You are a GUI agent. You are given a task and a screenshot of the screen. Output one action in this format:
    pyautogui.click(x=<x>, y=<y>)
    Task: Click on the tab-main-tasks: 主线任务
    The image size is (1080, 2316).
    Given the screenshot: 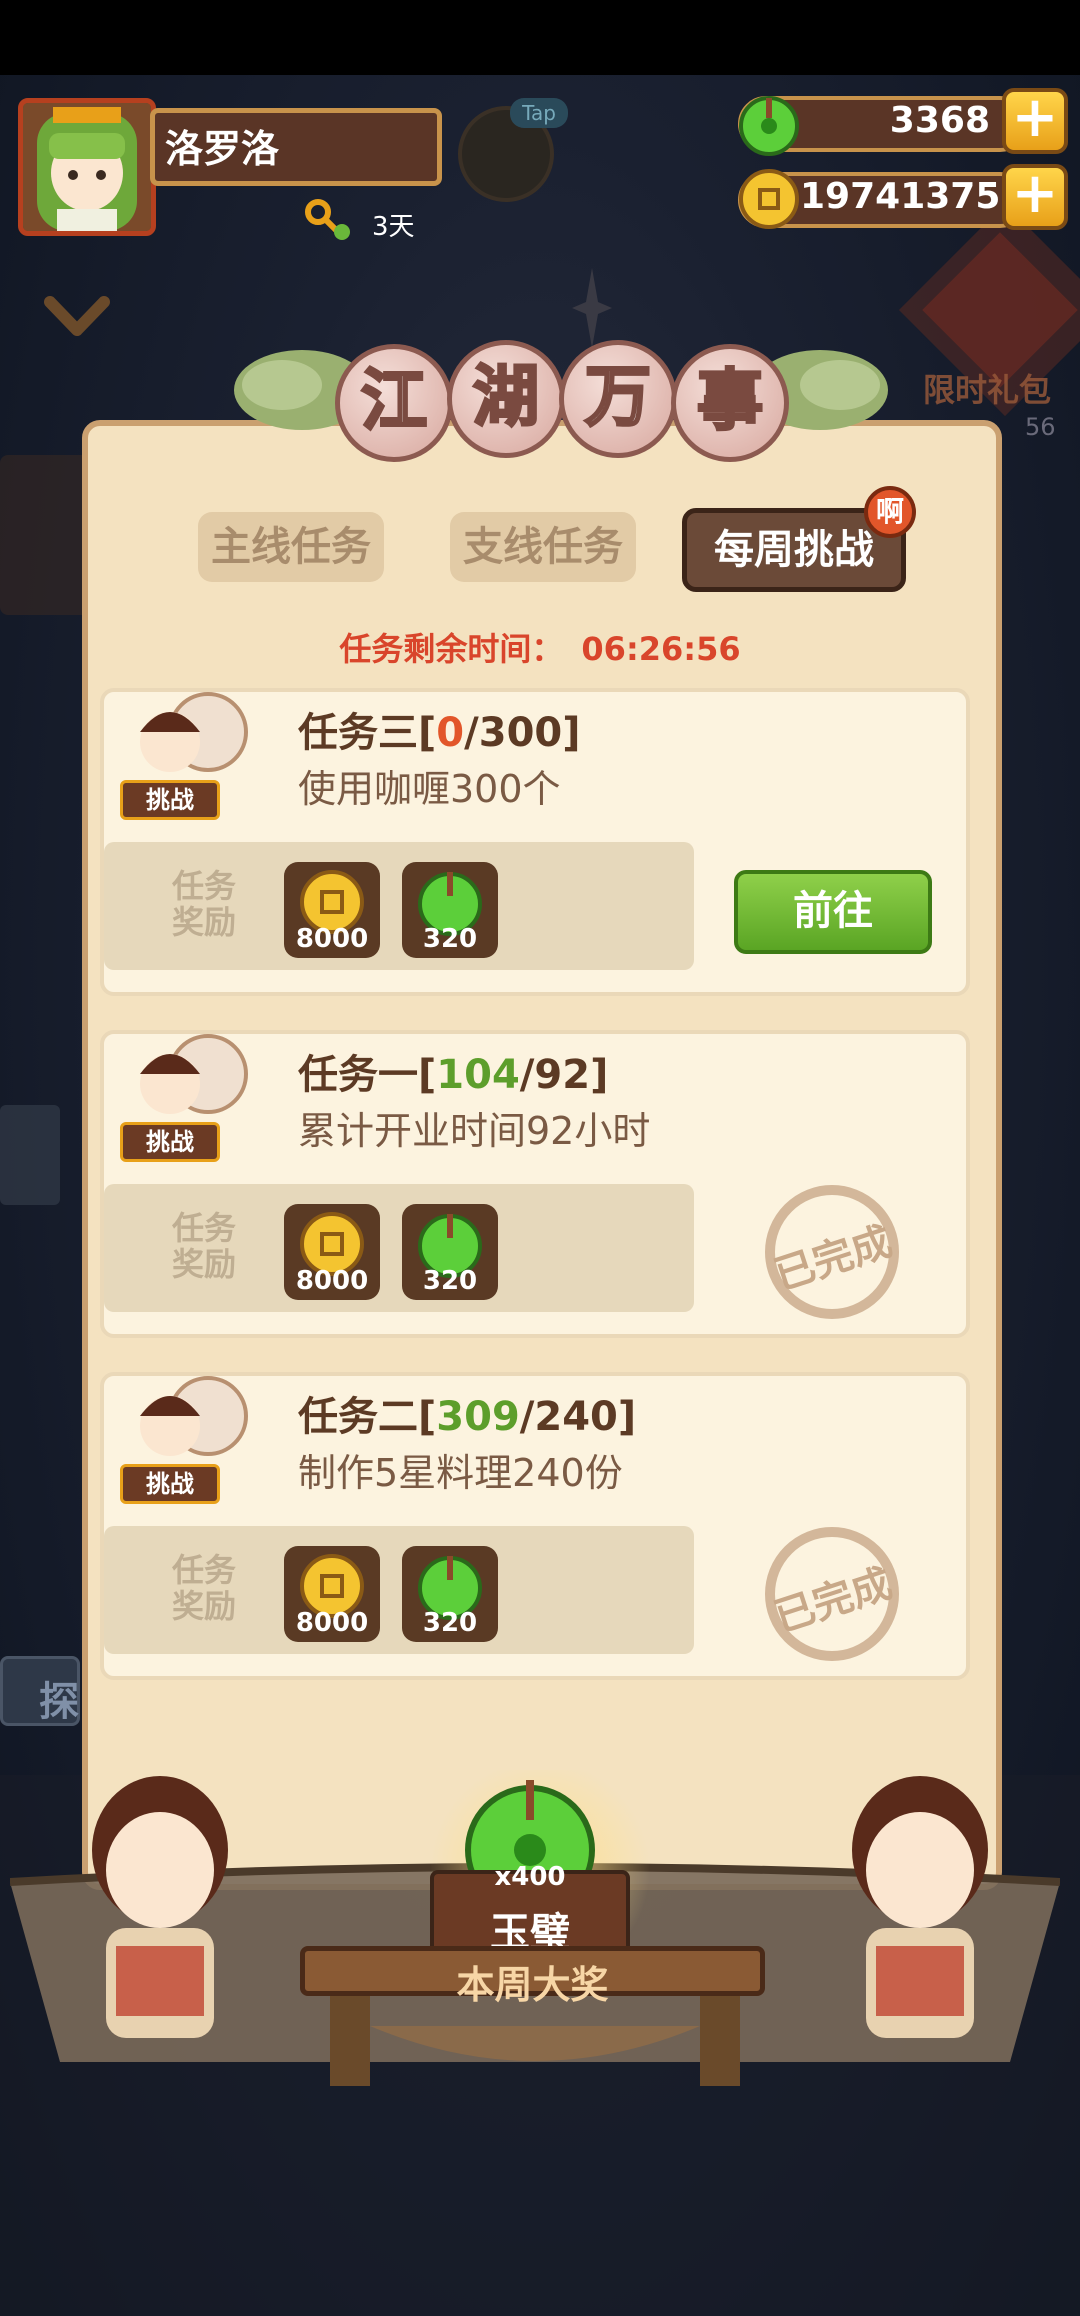 What is the action you would take?
    pyautogui.click(x=291, y=547)
    